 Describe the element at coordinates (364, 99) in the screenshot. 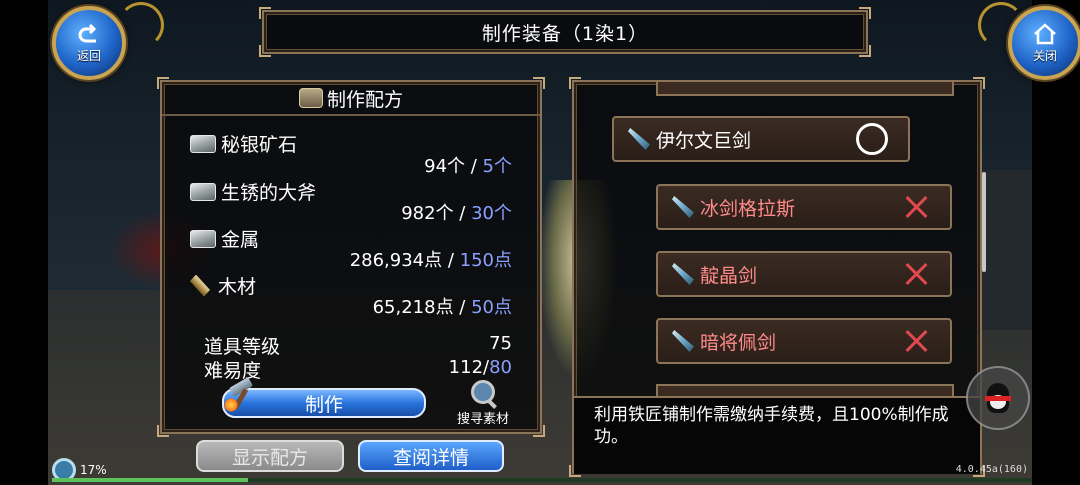

I see `recipe-heading: 制作配方` at that location.